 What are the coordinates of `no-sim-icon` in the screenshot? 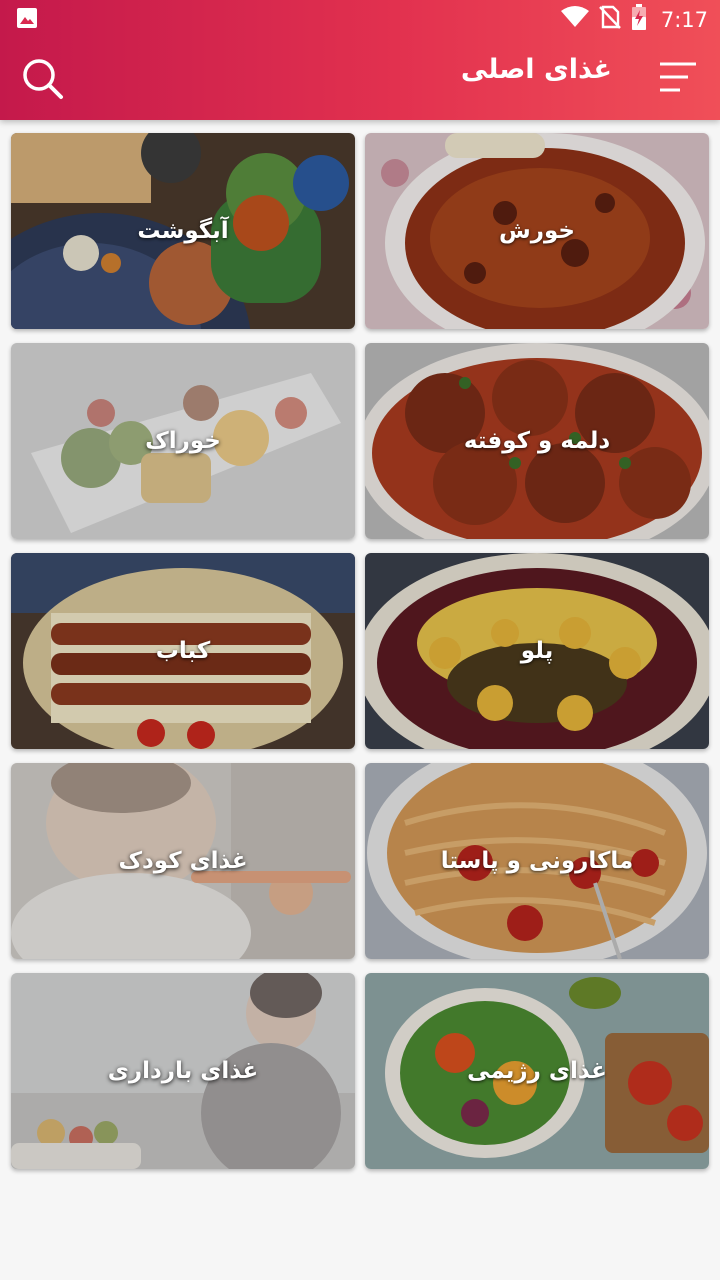 It's located at (609, 20).